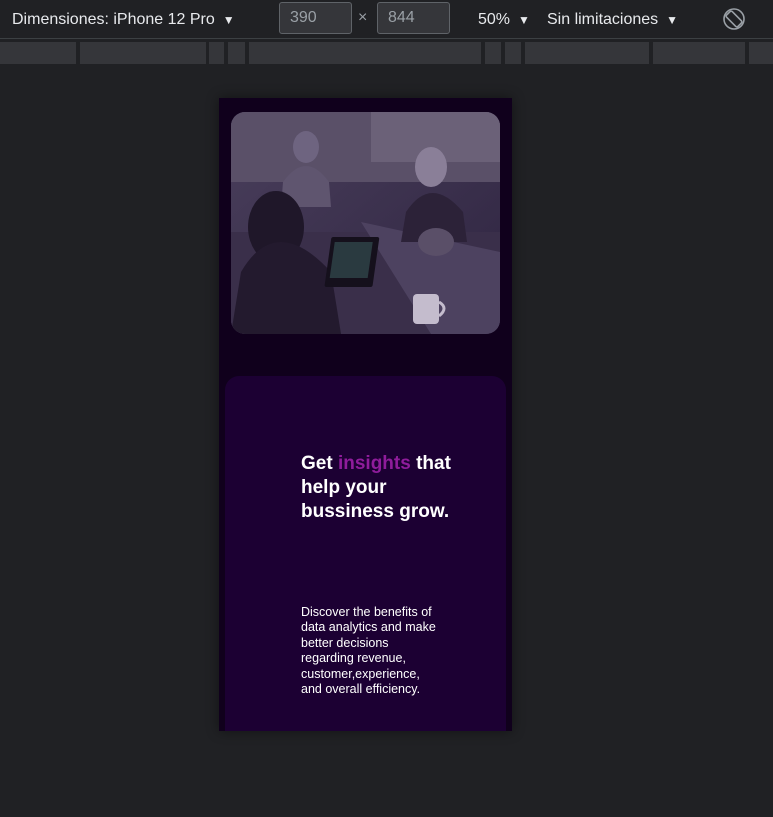  What do you see at coordinates (494, 19) in the screenshot?
I see `zoom-label: 50%` at bounding box center [494, 19].